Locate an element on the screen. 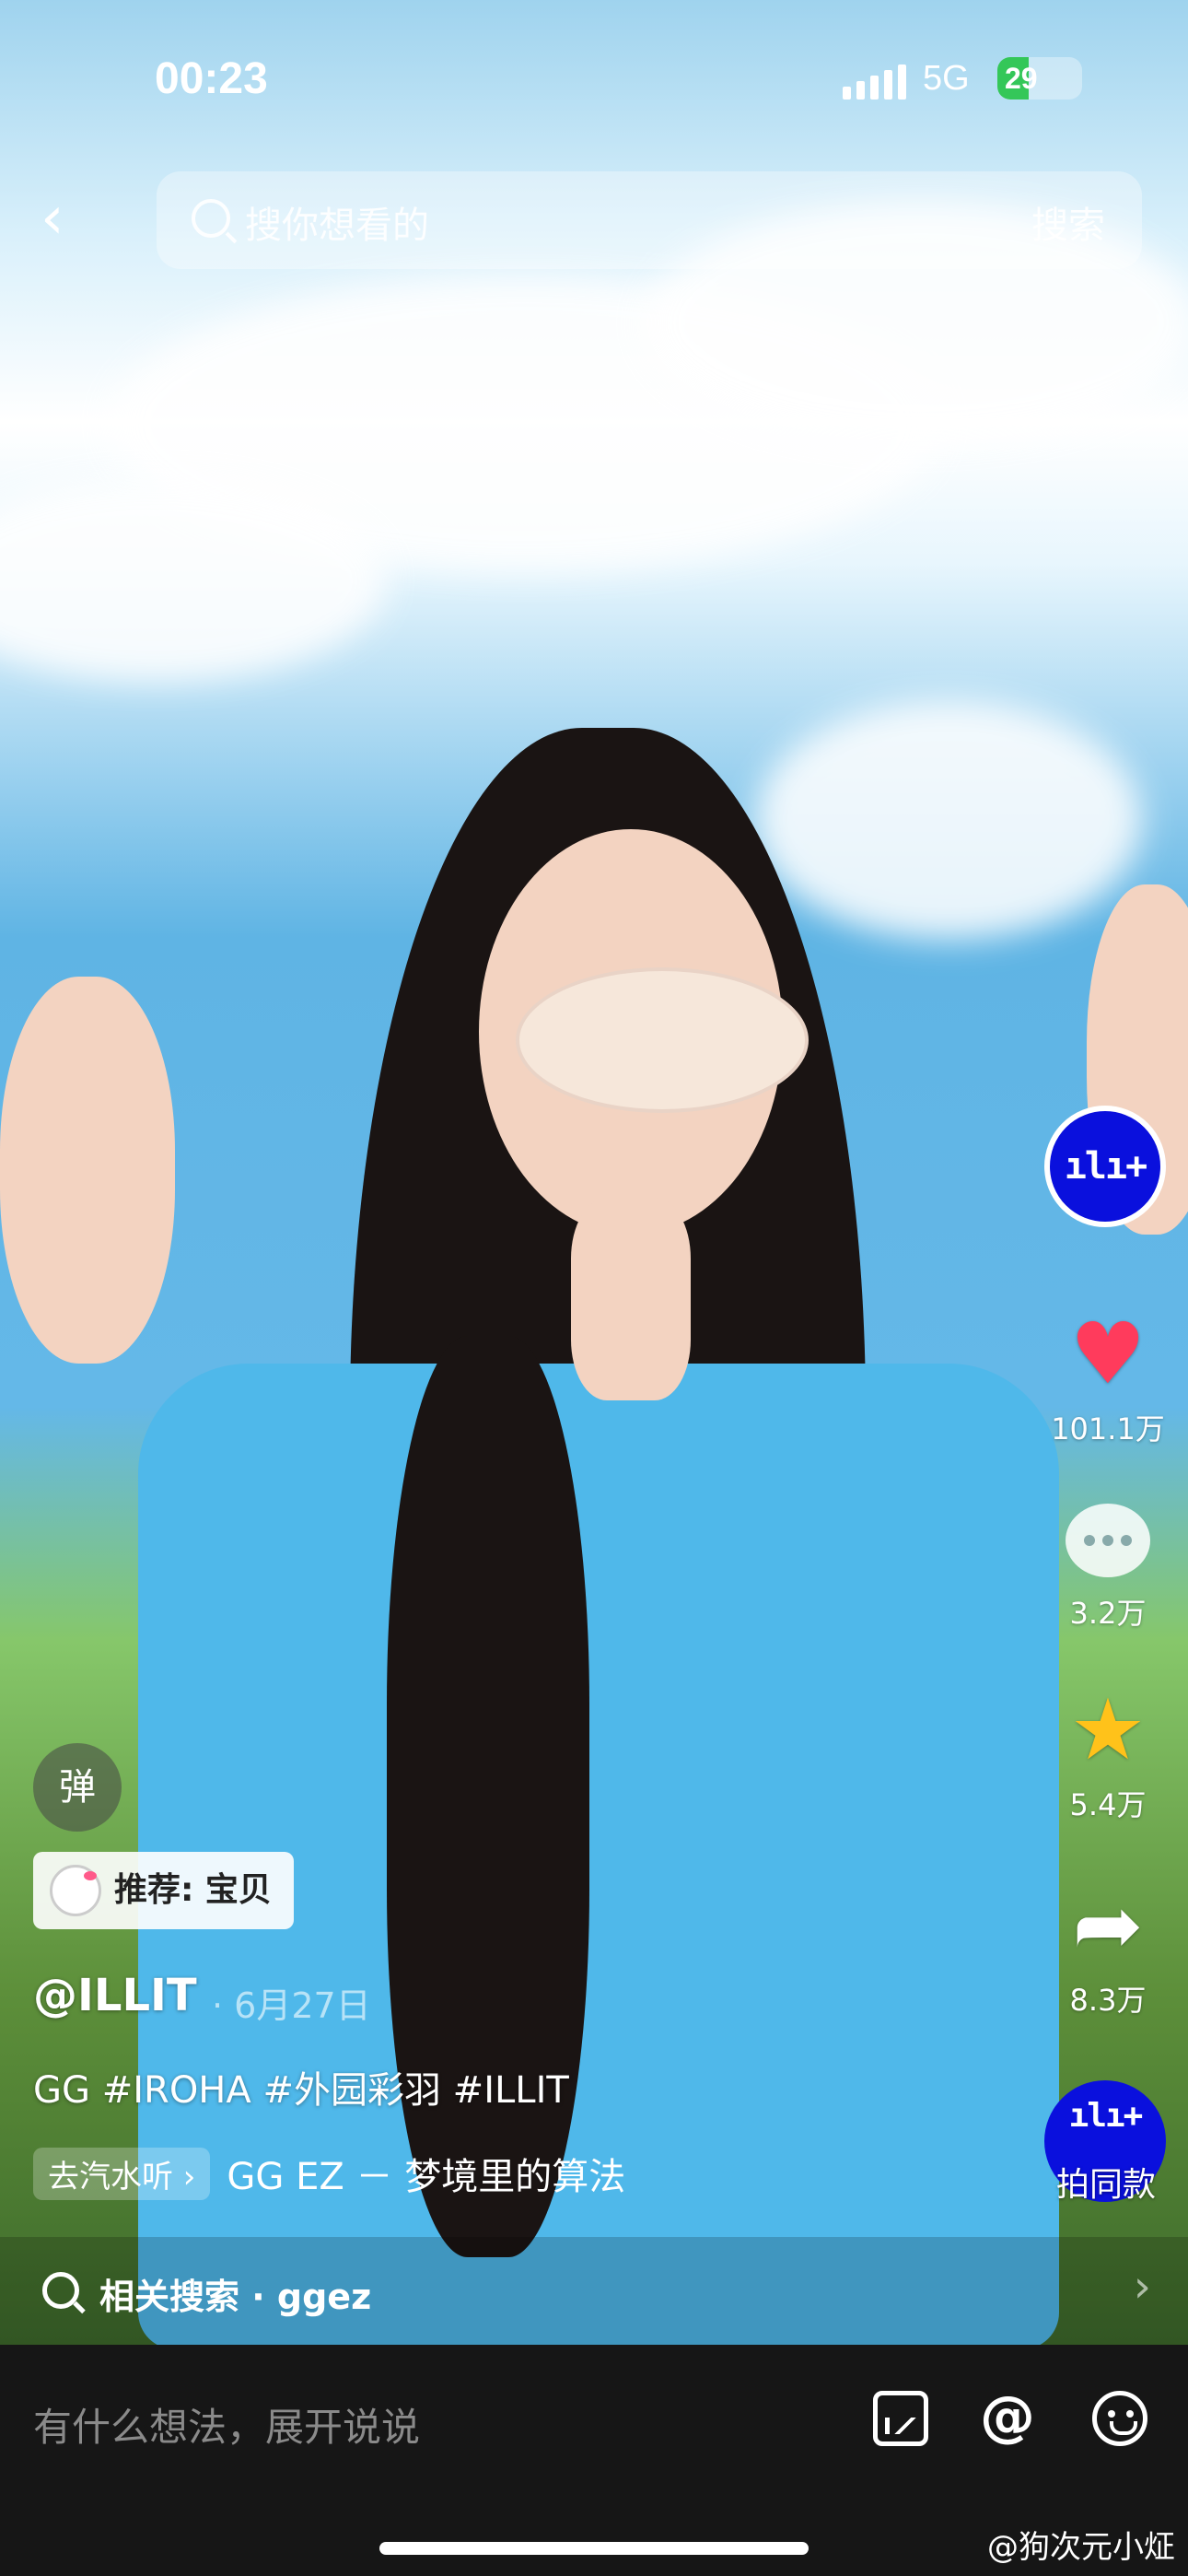 This screenshot has width=1188, height=2576. music-app-link: 去汽水听 › is located at coordinates (122, 2173).